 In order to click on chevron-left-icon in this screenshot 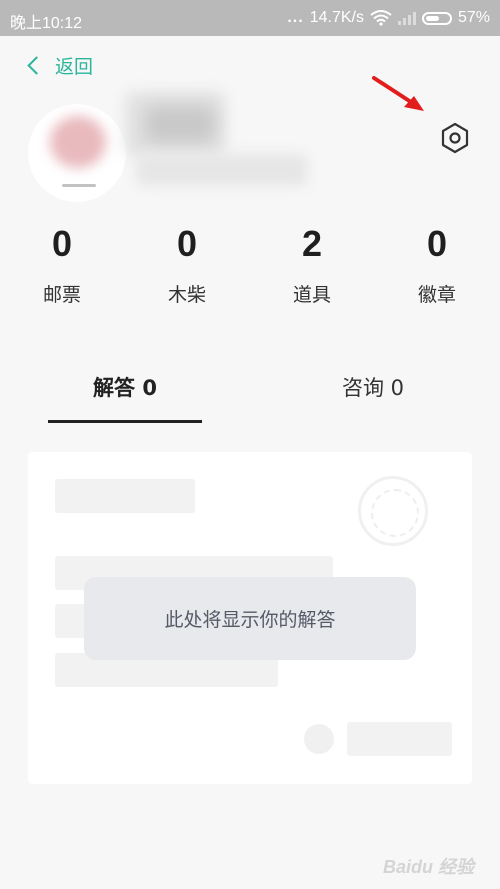, I will do `click(36, 65)`.